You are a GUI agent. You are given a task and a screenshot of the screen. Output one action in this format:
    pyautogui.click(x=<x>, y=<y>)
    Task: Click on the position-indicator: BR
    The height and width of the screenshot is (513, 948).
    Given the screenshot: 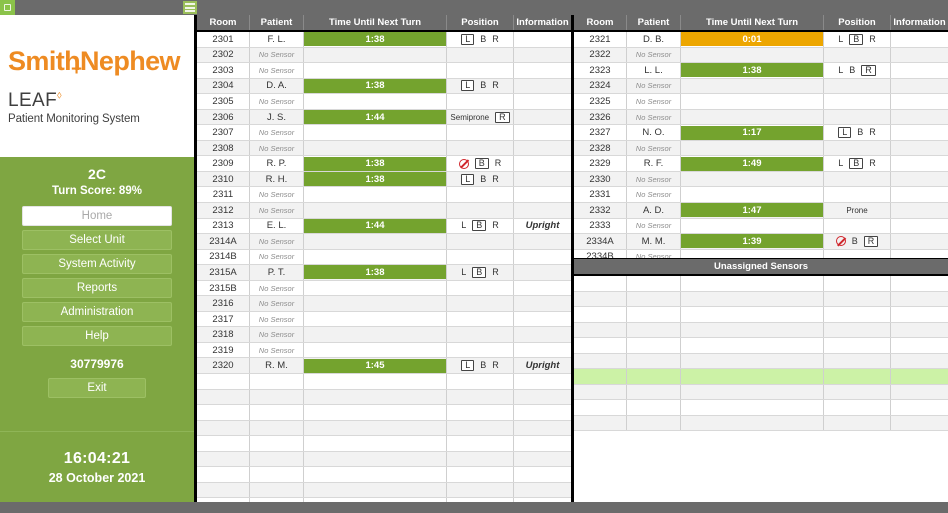 What is the action you would take?
    pyautogui.click(x=480, y=164)
    